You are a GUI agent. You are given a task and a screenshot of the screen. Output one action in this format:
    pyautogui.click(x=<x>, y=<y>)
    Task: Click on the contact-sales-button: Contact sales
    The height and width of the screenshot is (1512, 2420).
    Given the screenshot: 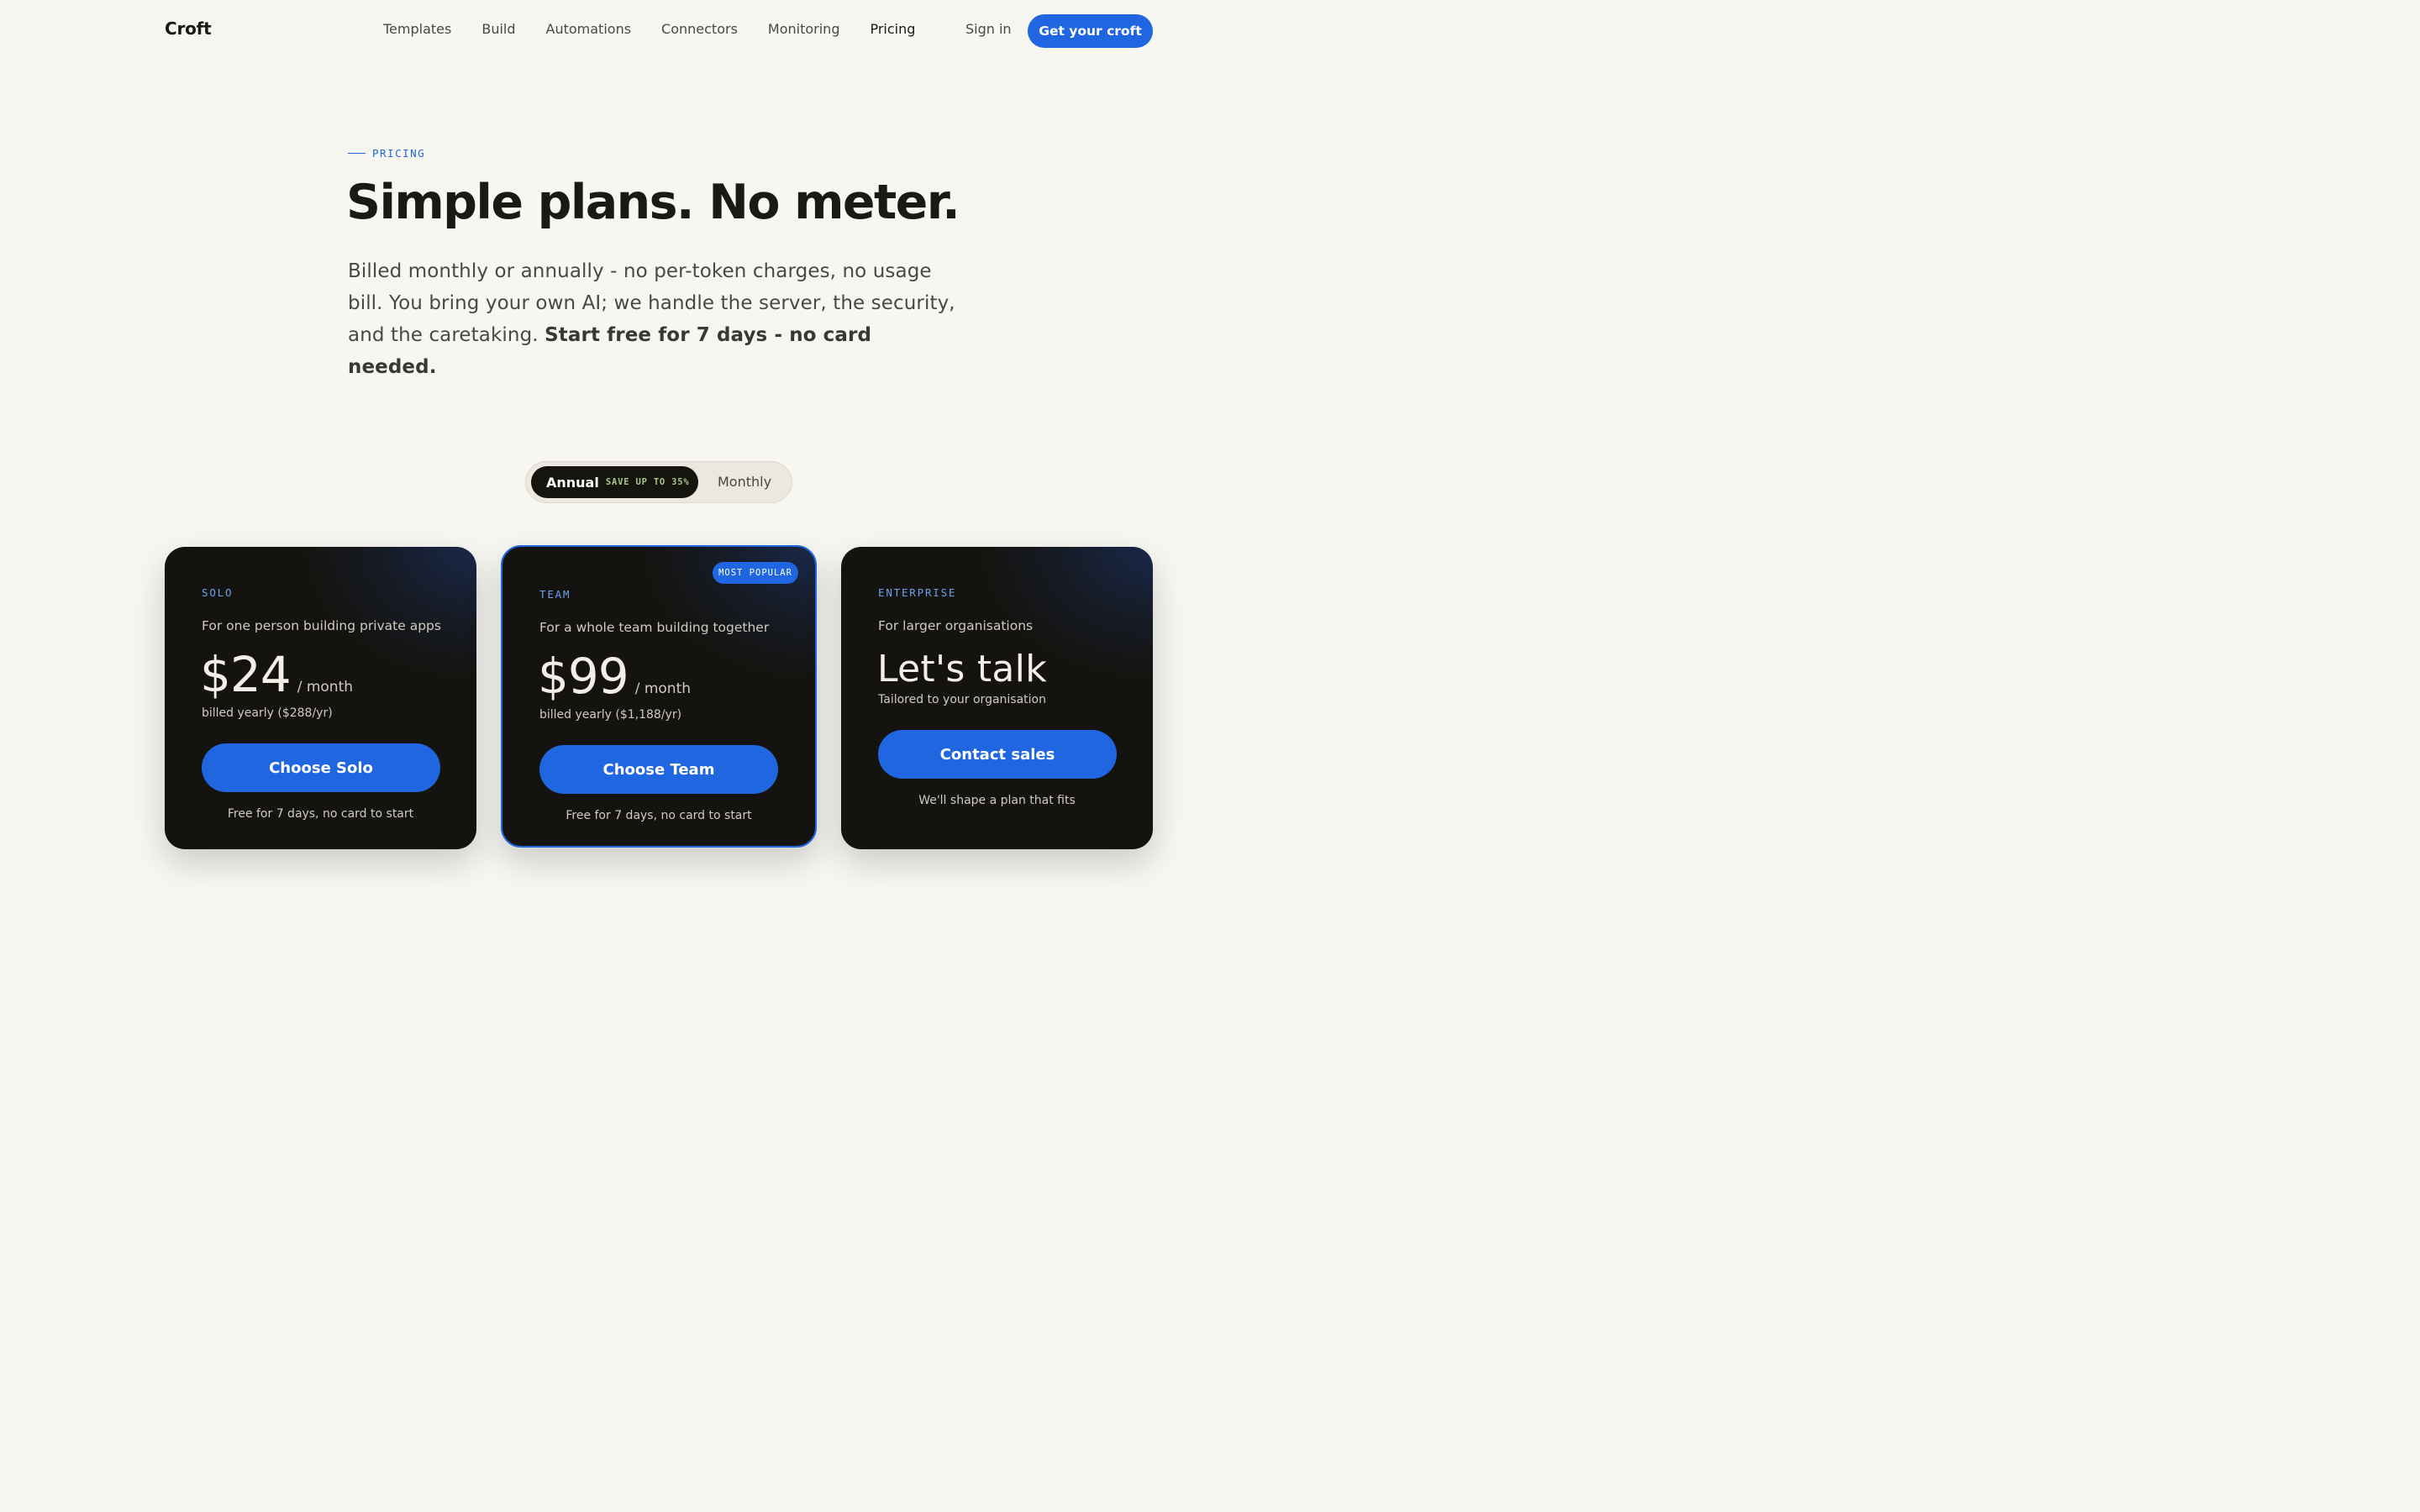 What is the action you would take?
    pyautogui.click(x=997, y=754)
    